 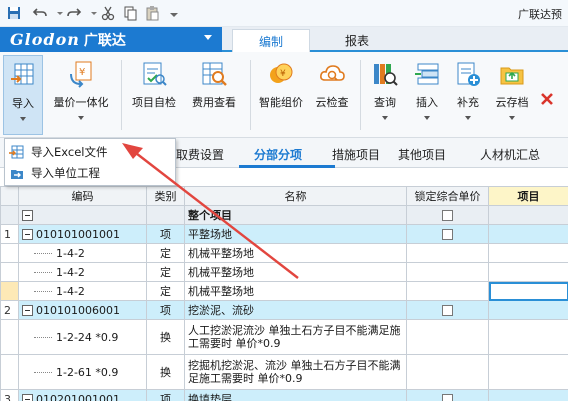 What do you see at coordinates (74, 13) in the screenshot?
I see `redo-icon` at bounding box center [74, 13].